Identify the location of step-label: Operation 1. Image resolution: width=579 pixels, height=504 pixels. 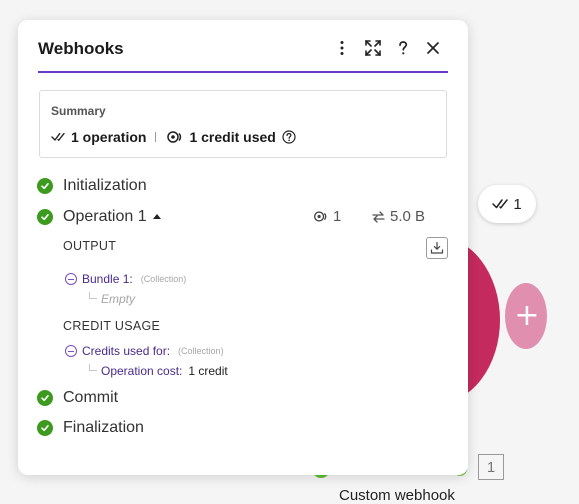
(105, 216).